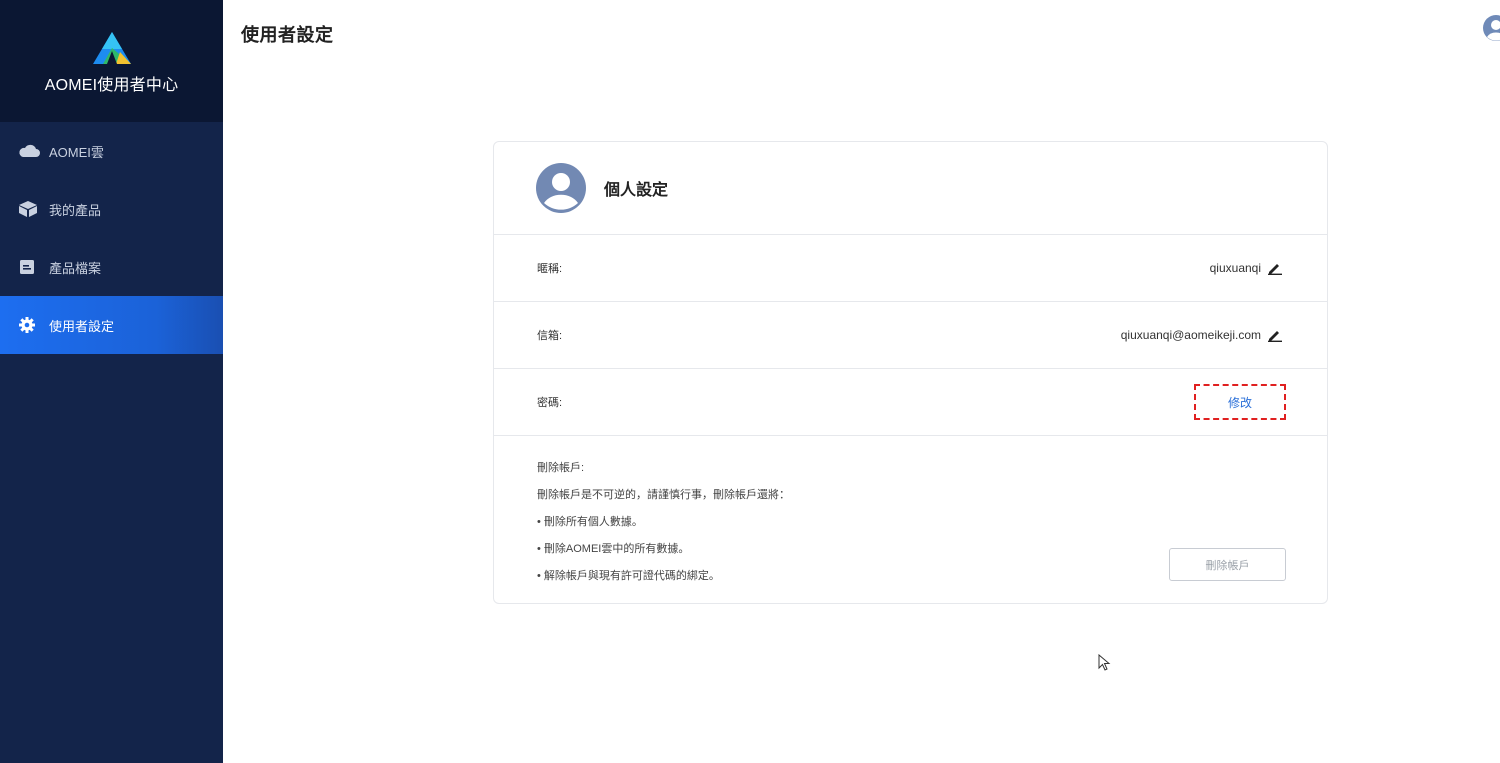 This screenshot has width=1500, height=763. I want to click on brand-name: AOMEI使用者中心, so click(111, 85).